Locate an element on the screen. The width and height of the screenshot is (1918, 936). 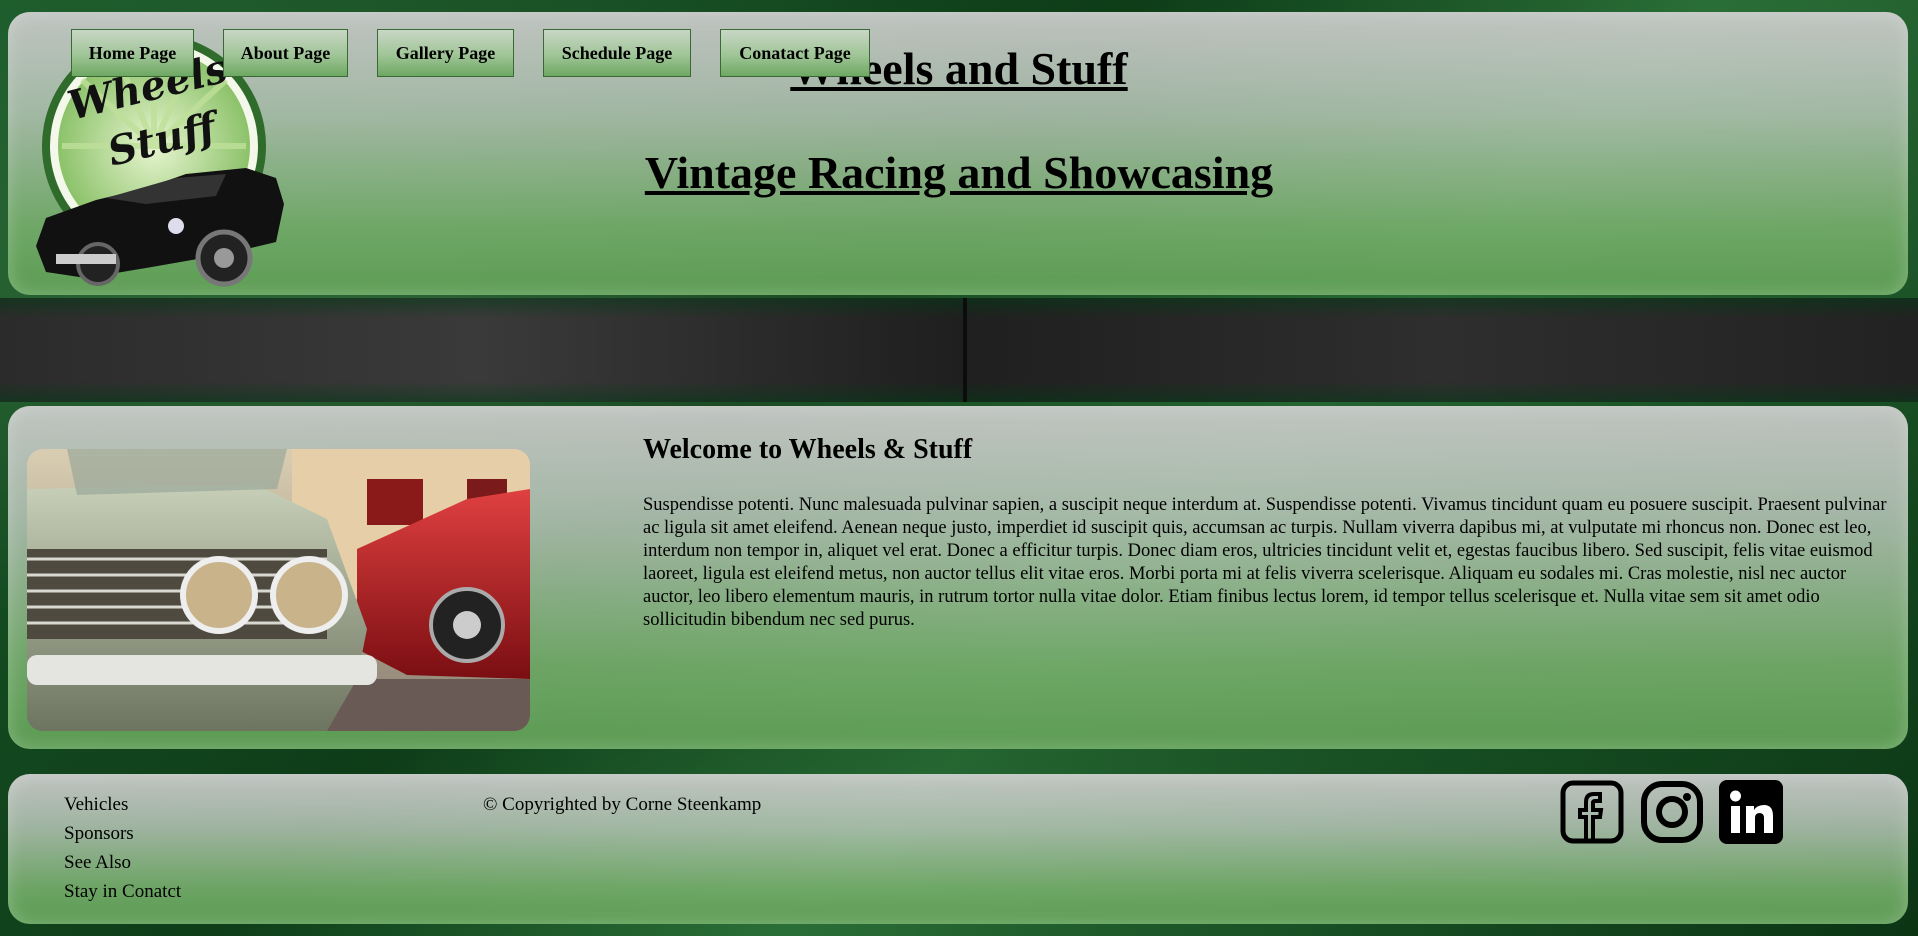
site-subtitle: Vintage Racing and Showcasing is located at coordinates (959, 172).